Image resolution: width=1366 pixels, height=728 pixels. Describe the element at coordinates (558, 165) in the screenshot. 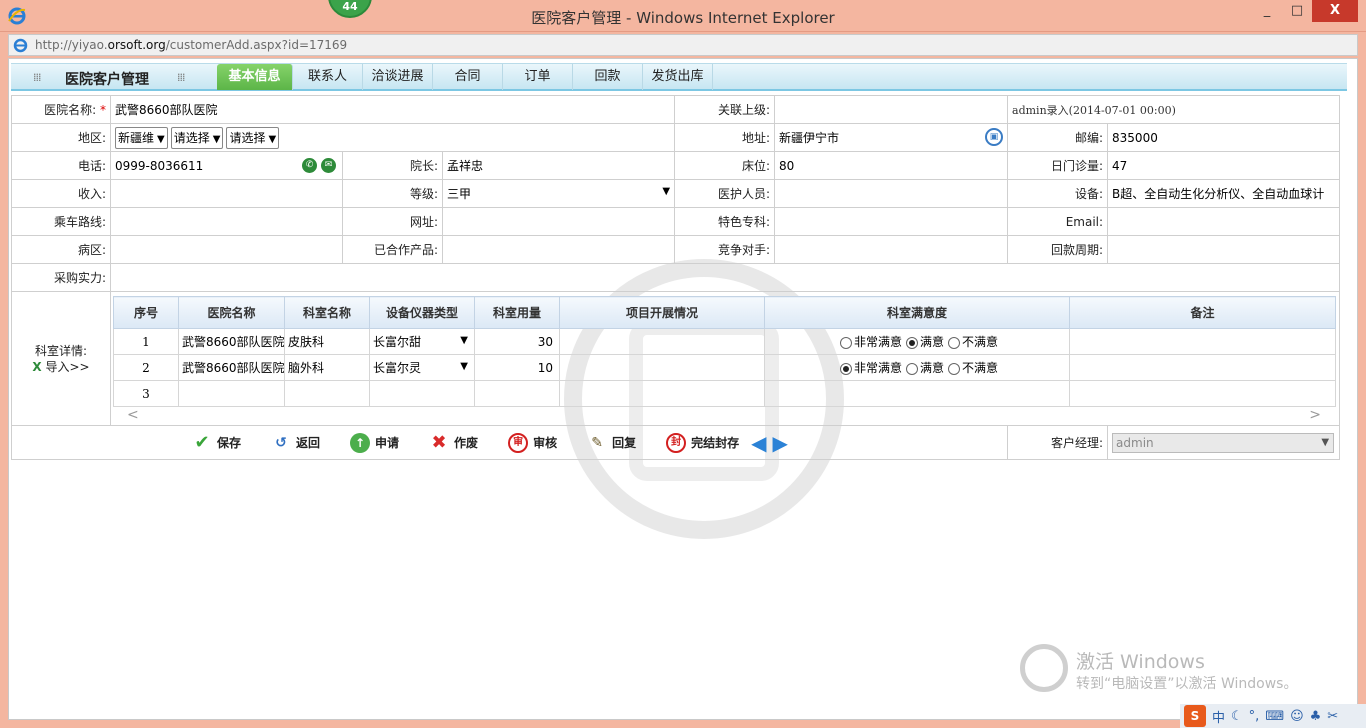

I see `director-field: 孟祥忠` at that location.